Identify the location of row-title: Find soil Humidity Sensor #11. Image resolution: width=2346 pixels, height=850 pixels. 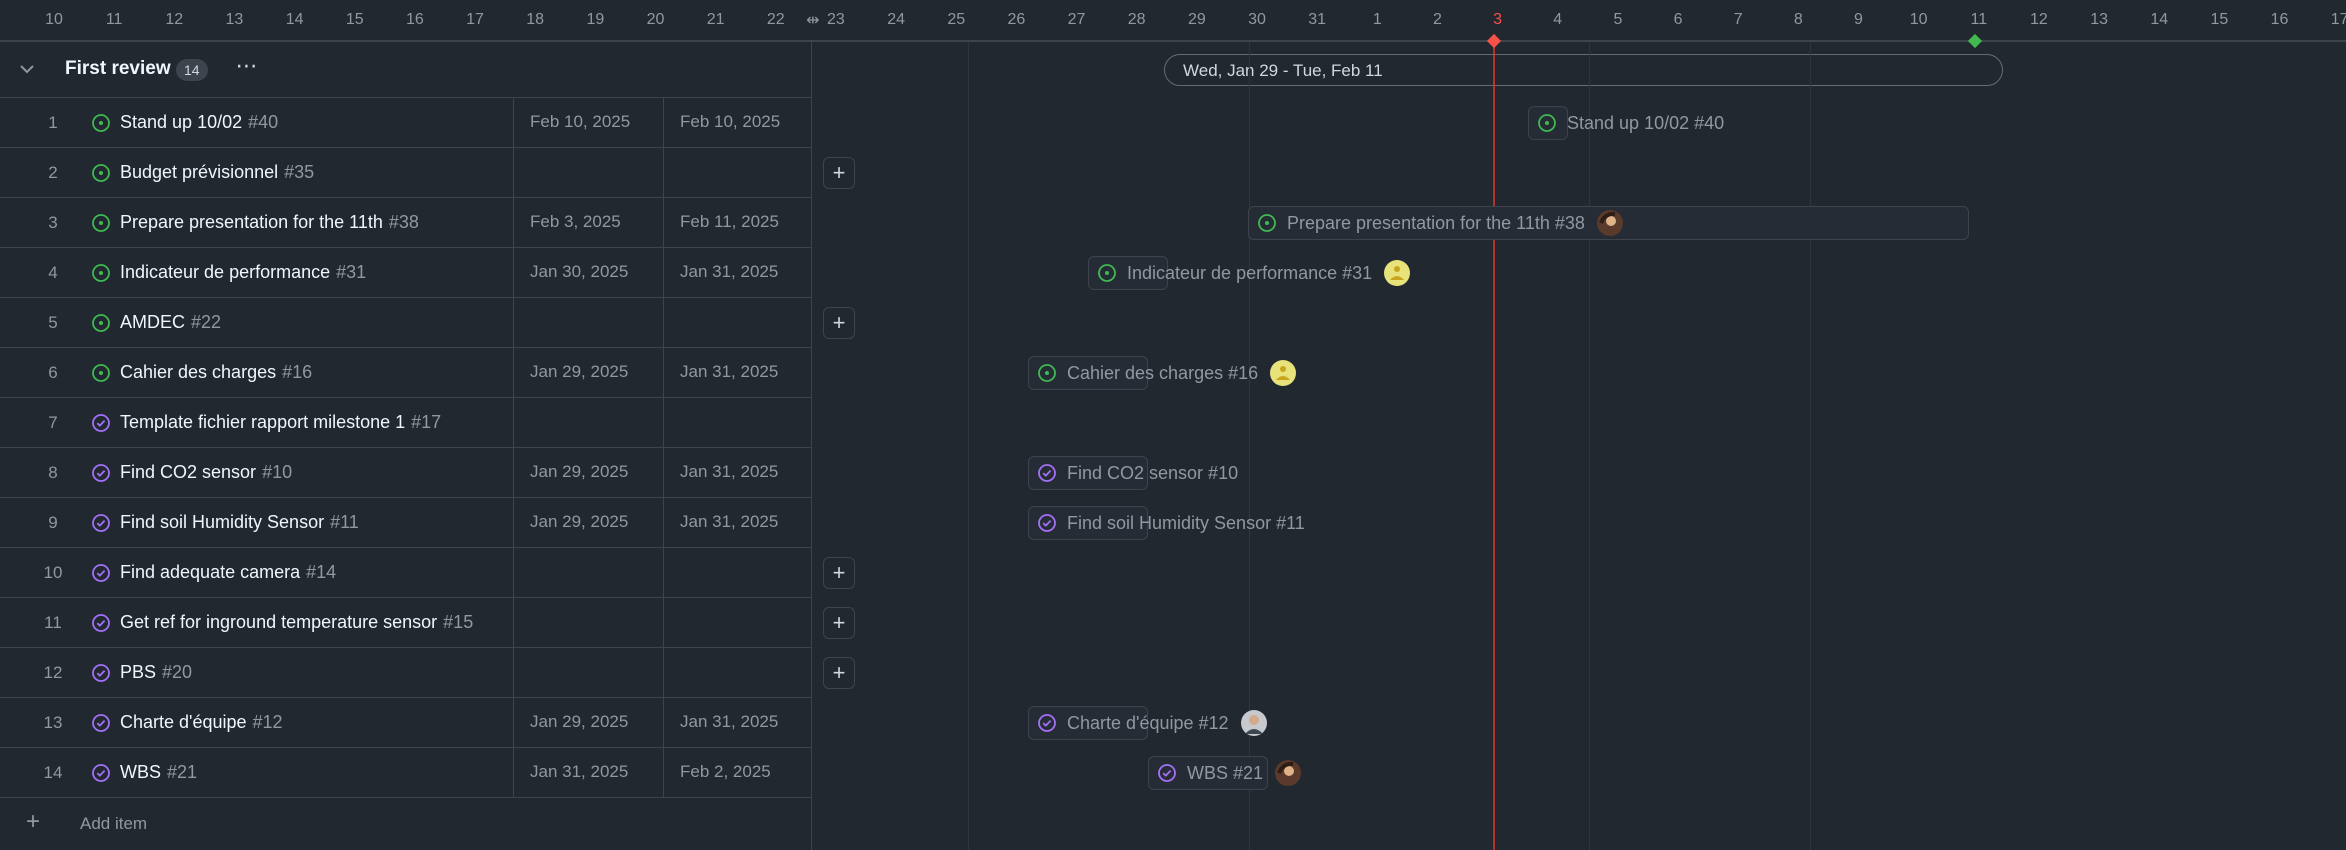
(239, 522).